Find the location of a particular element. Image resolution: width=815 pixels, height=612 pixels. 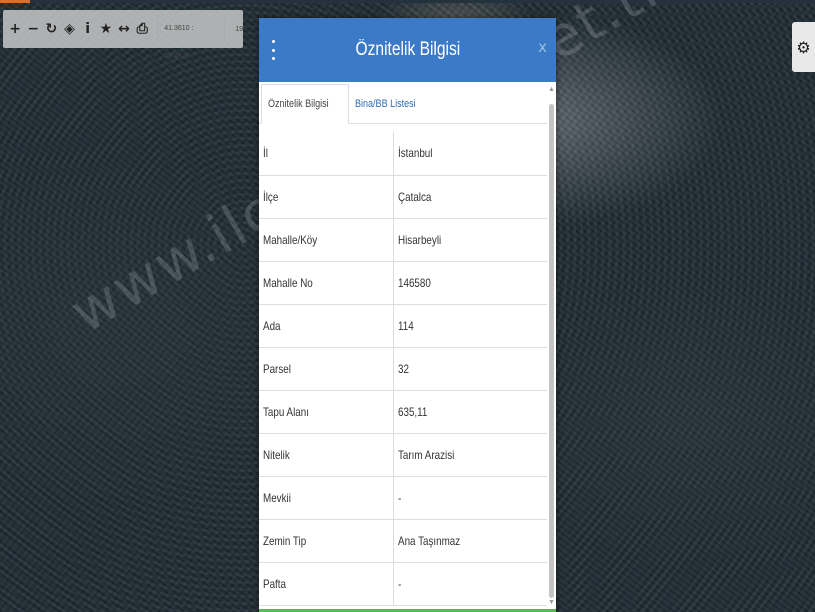

attribute-key: Mevkii is located at coordinates (326, 498).